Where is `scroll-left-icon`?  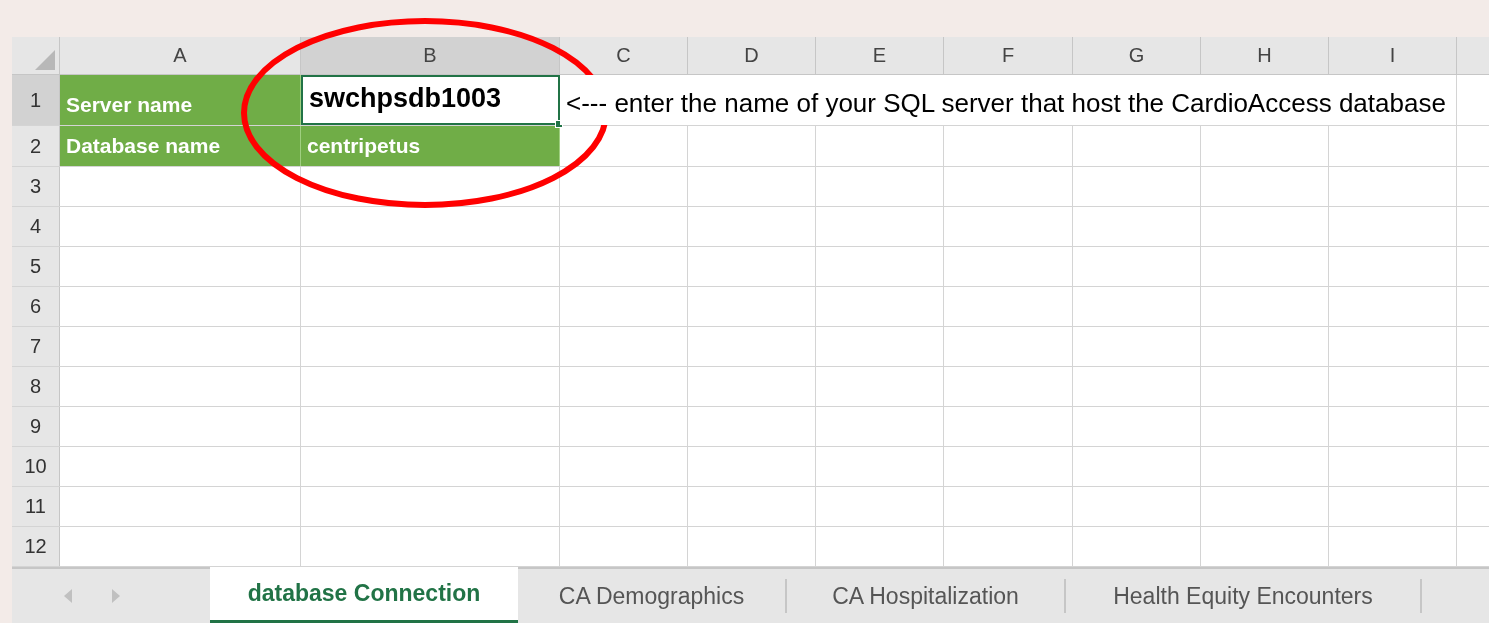
scroll-left-icon is located at coordinates (68, 595).